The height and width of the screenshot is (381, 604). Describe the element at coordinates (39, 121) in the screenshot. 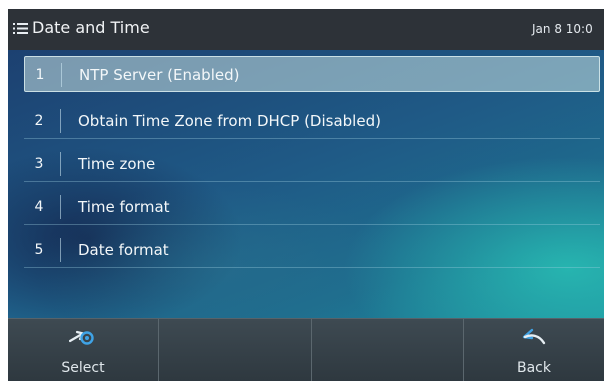

I see `menu-item-number: 2` at that location.